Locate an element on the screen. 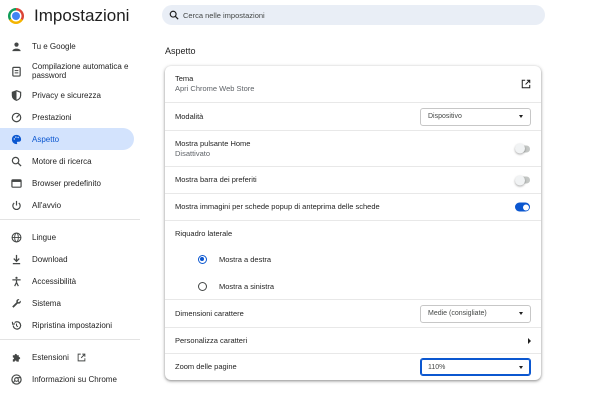 The height and width of the screenshot is (408, 610). sidebar-item-privacy: Privacy e sicurezza is located at coordinates (67, 95).